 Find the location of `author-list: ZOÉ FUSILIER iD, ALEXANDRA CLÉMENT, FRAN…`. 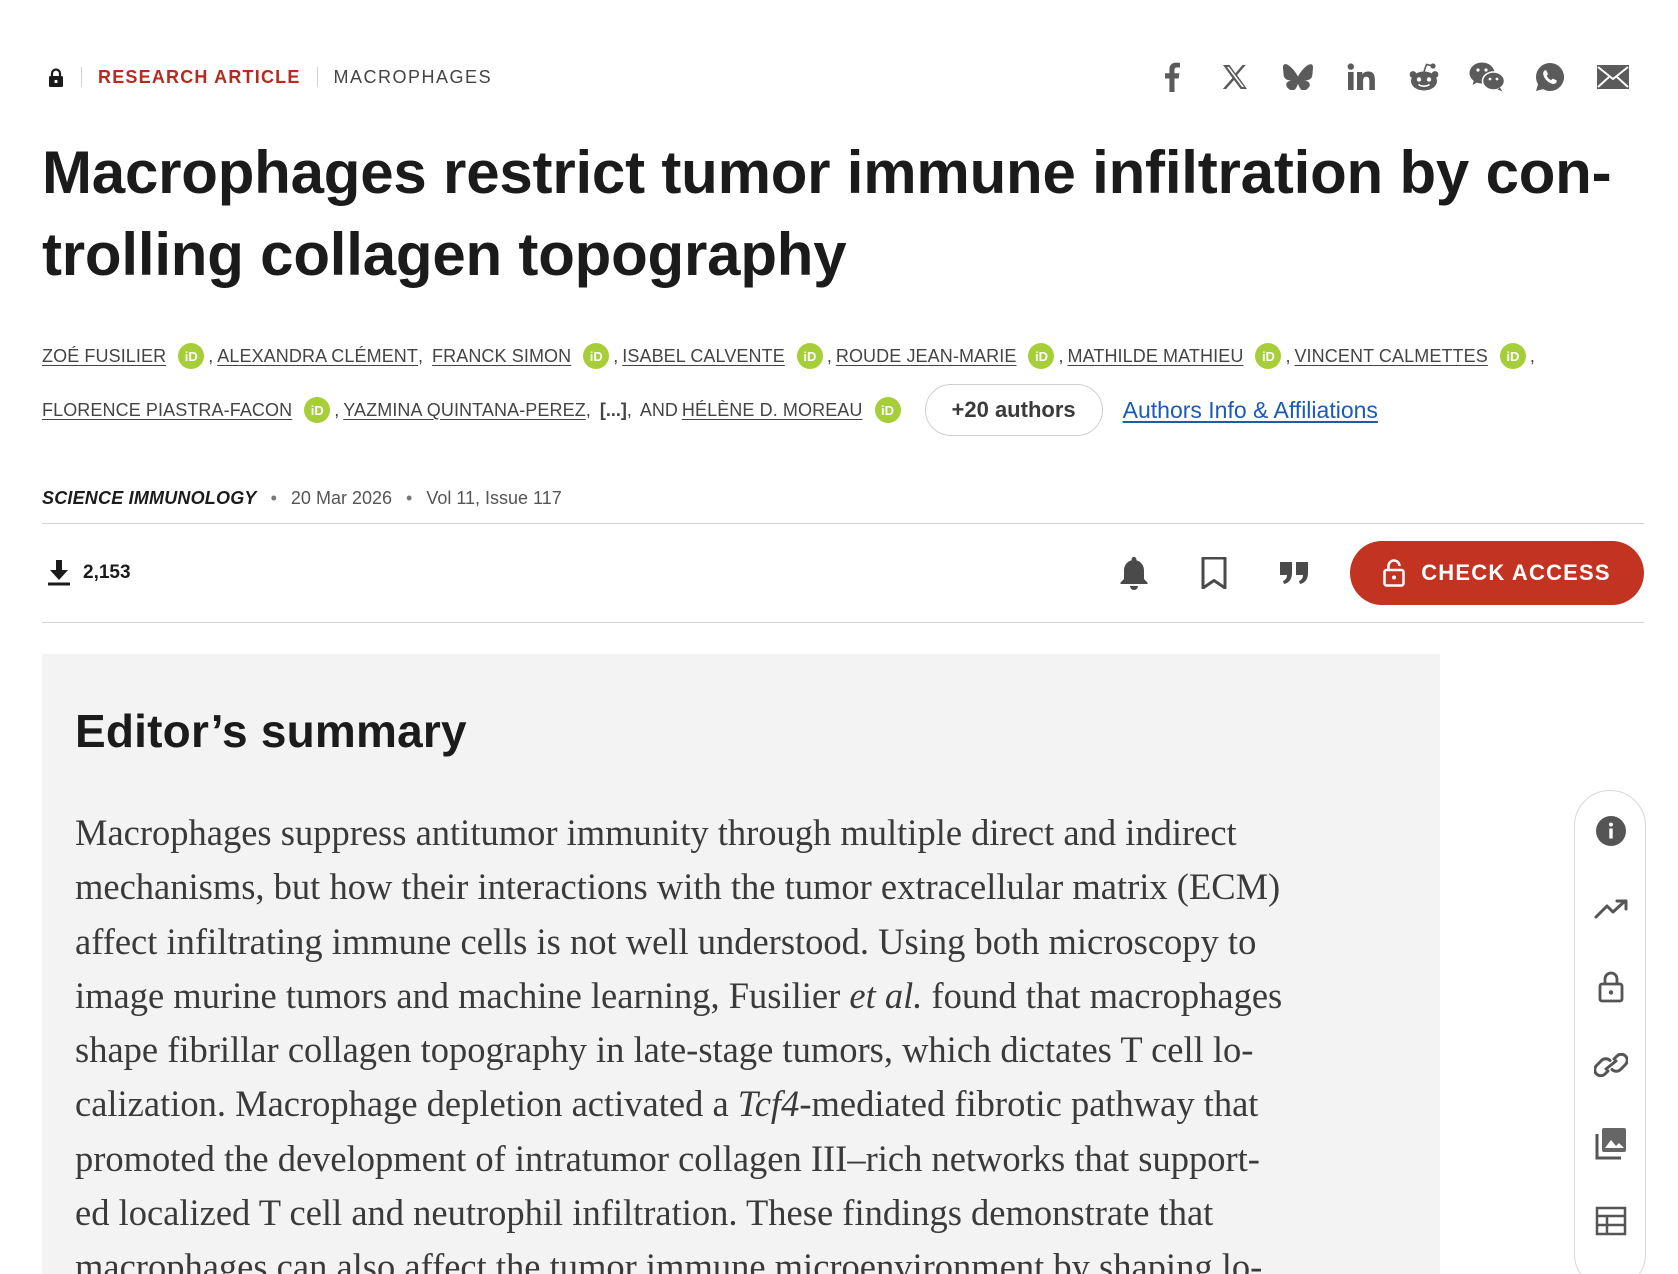

author-list: ZOÉ FUSILIER iD, ALEXANDRA CLÉMENT, FRAN… is located at coordinates (843, 386).